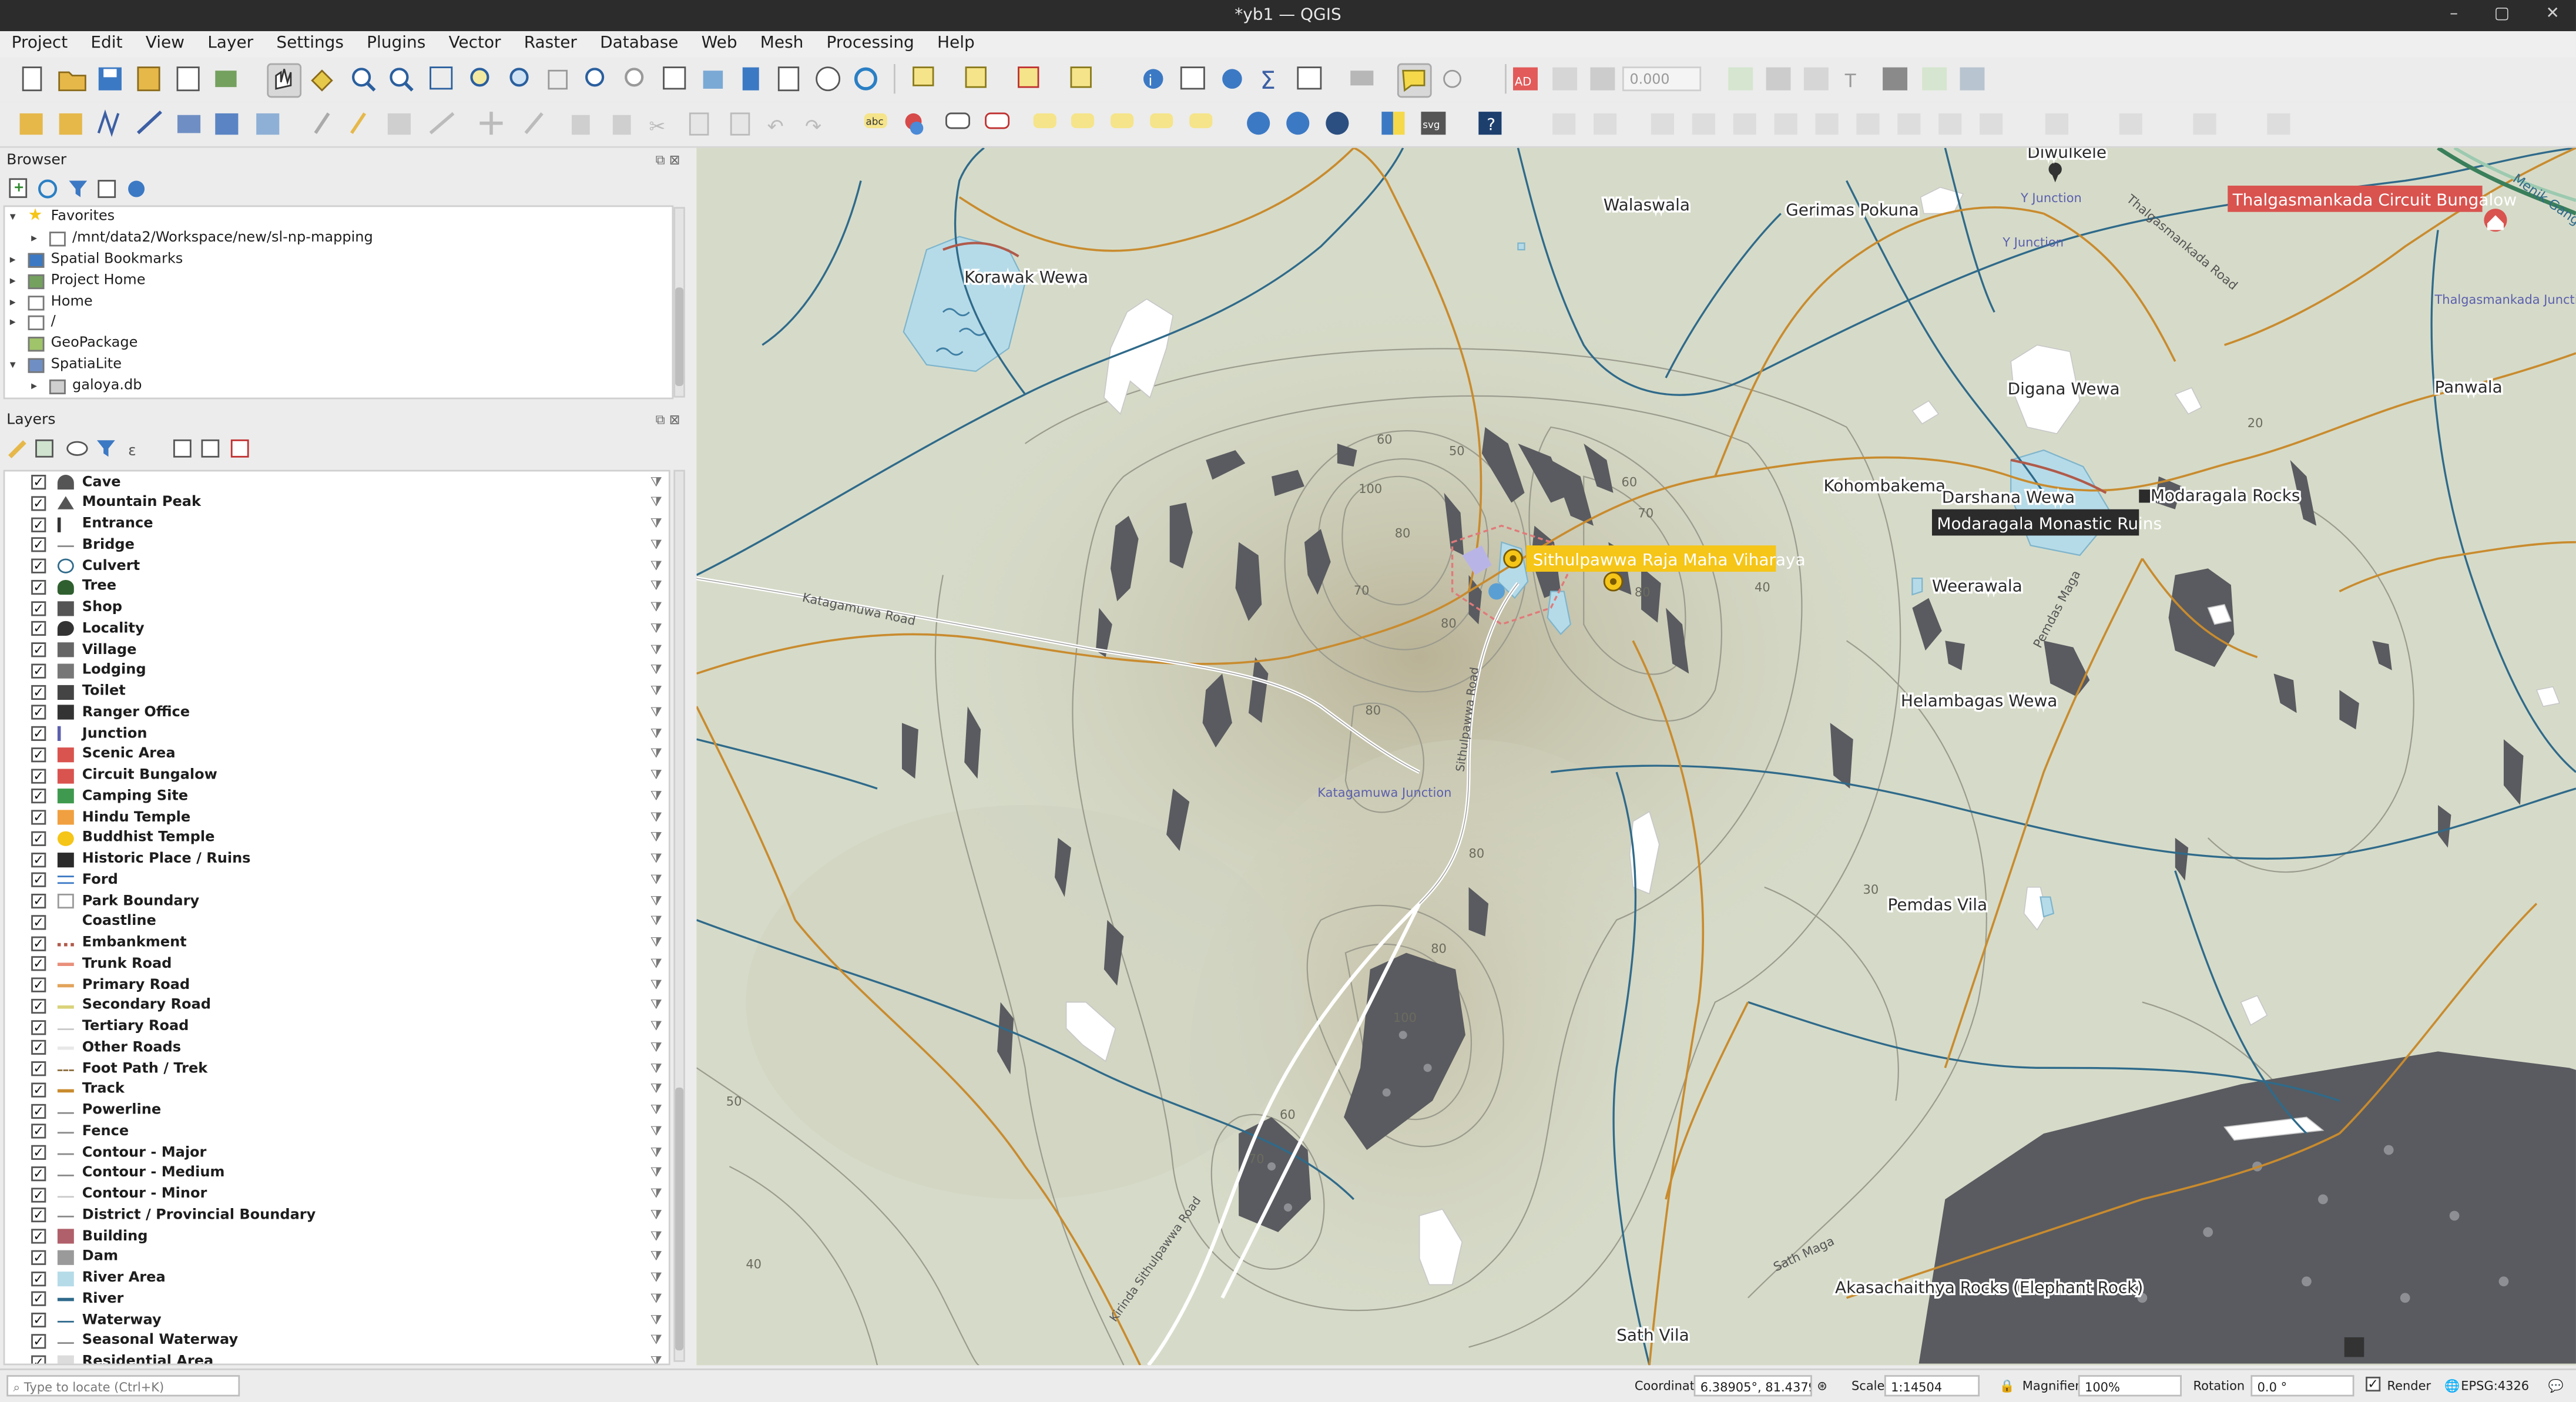  I want to click on browser-item: ▸ Home, so click(338, 302).